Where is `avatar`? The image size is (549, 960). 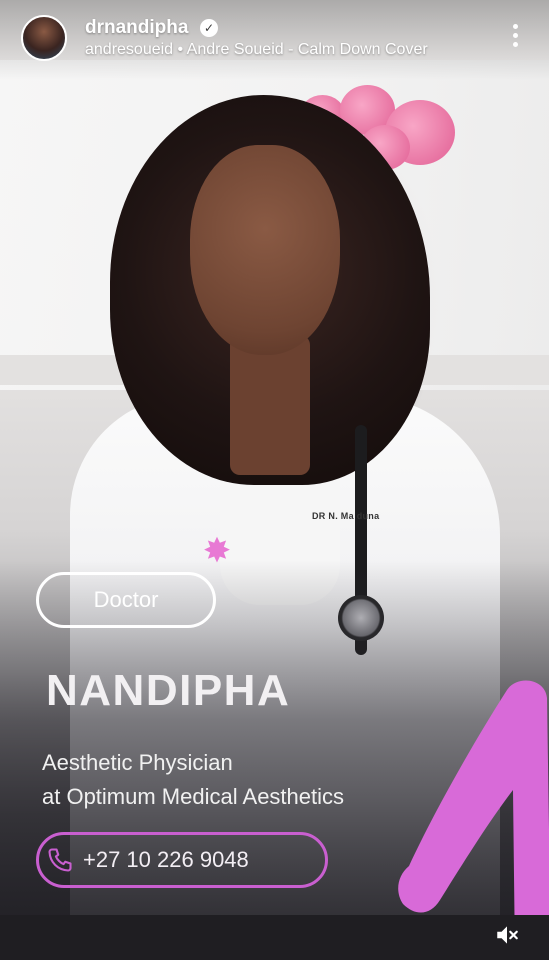 avatar is located at coordinates (44, 38).